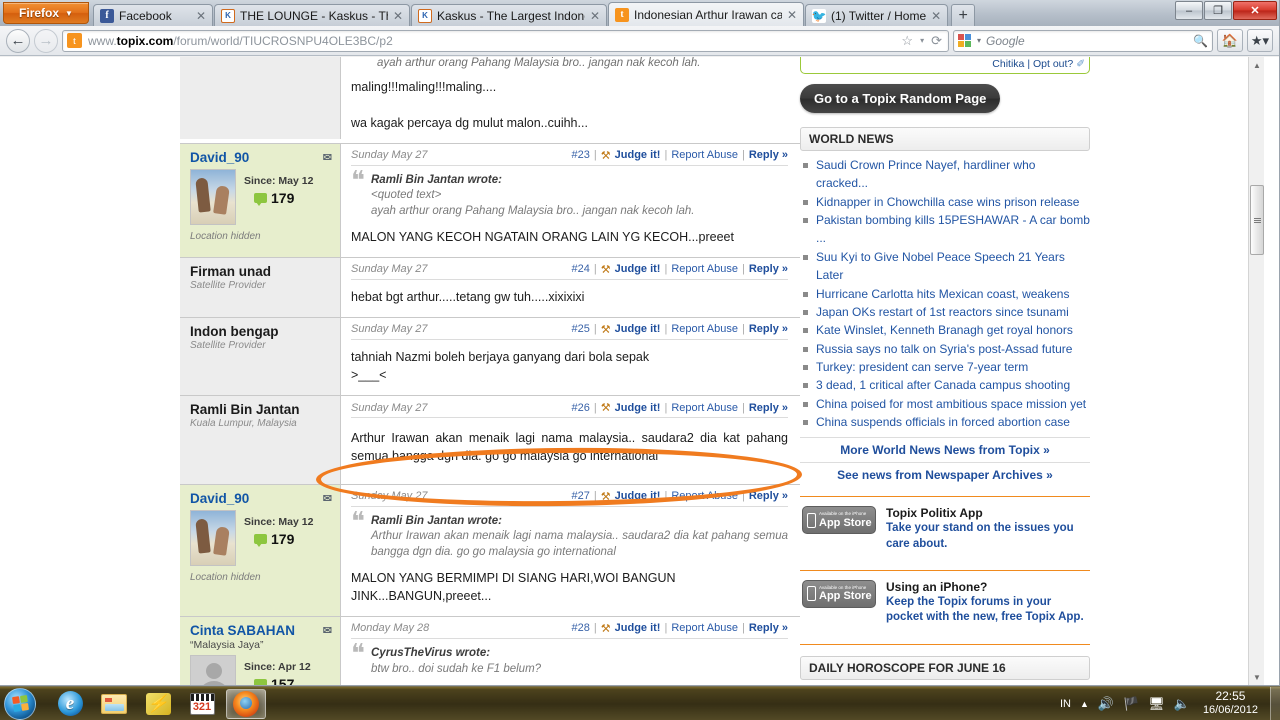 Image resolution: width=1280 pixels, height=720 pixels. I want to click on tab-twitter: 🐦 (1) Twitter / Home ✕, so click(877, 15).